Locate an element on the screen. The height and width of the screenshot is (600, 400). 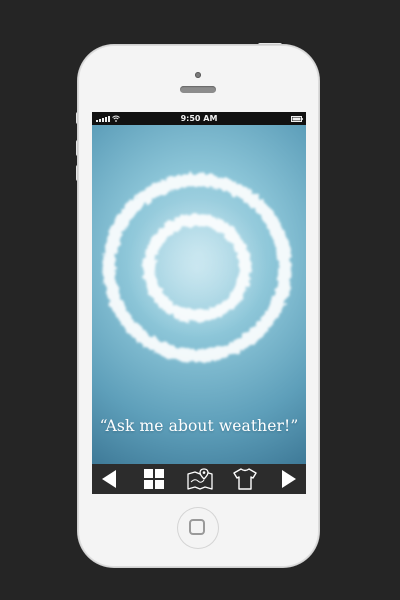
home-square-icon is located at coordinates (197, 527).